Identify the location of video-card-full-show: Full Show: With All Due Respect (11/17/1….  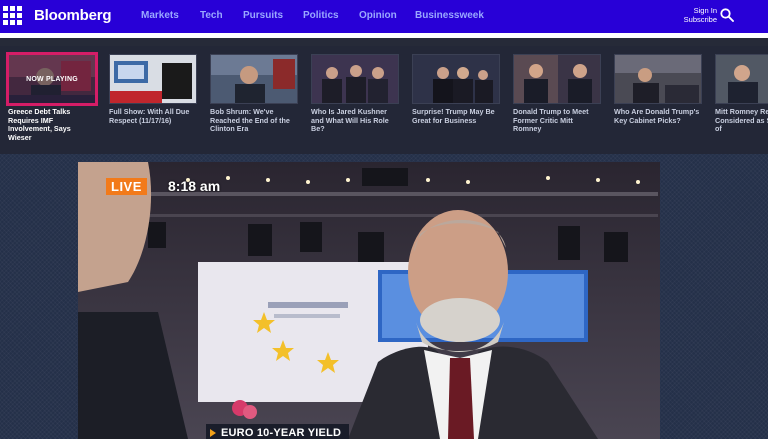
(153, 89).